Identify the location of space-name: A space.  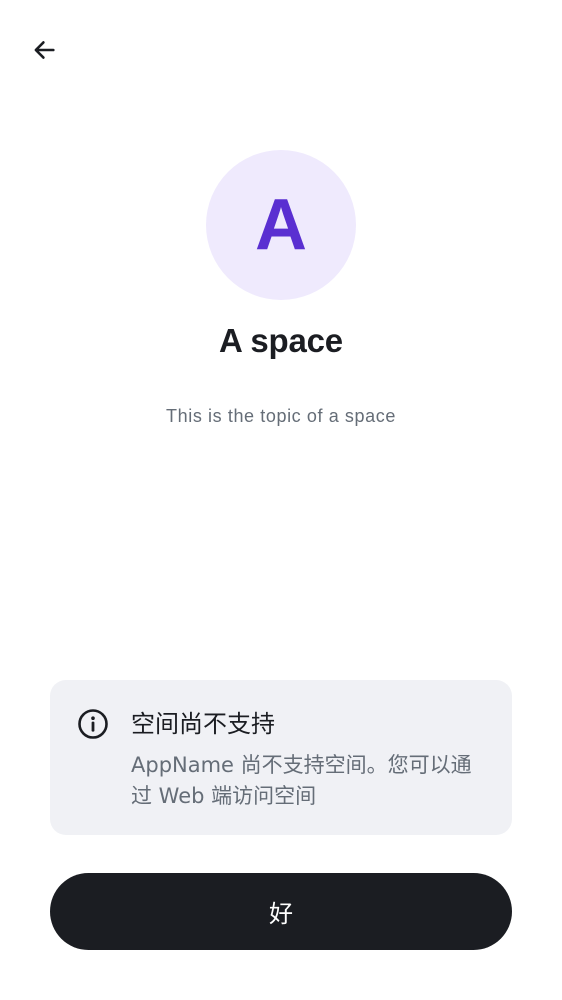
(281, 340).